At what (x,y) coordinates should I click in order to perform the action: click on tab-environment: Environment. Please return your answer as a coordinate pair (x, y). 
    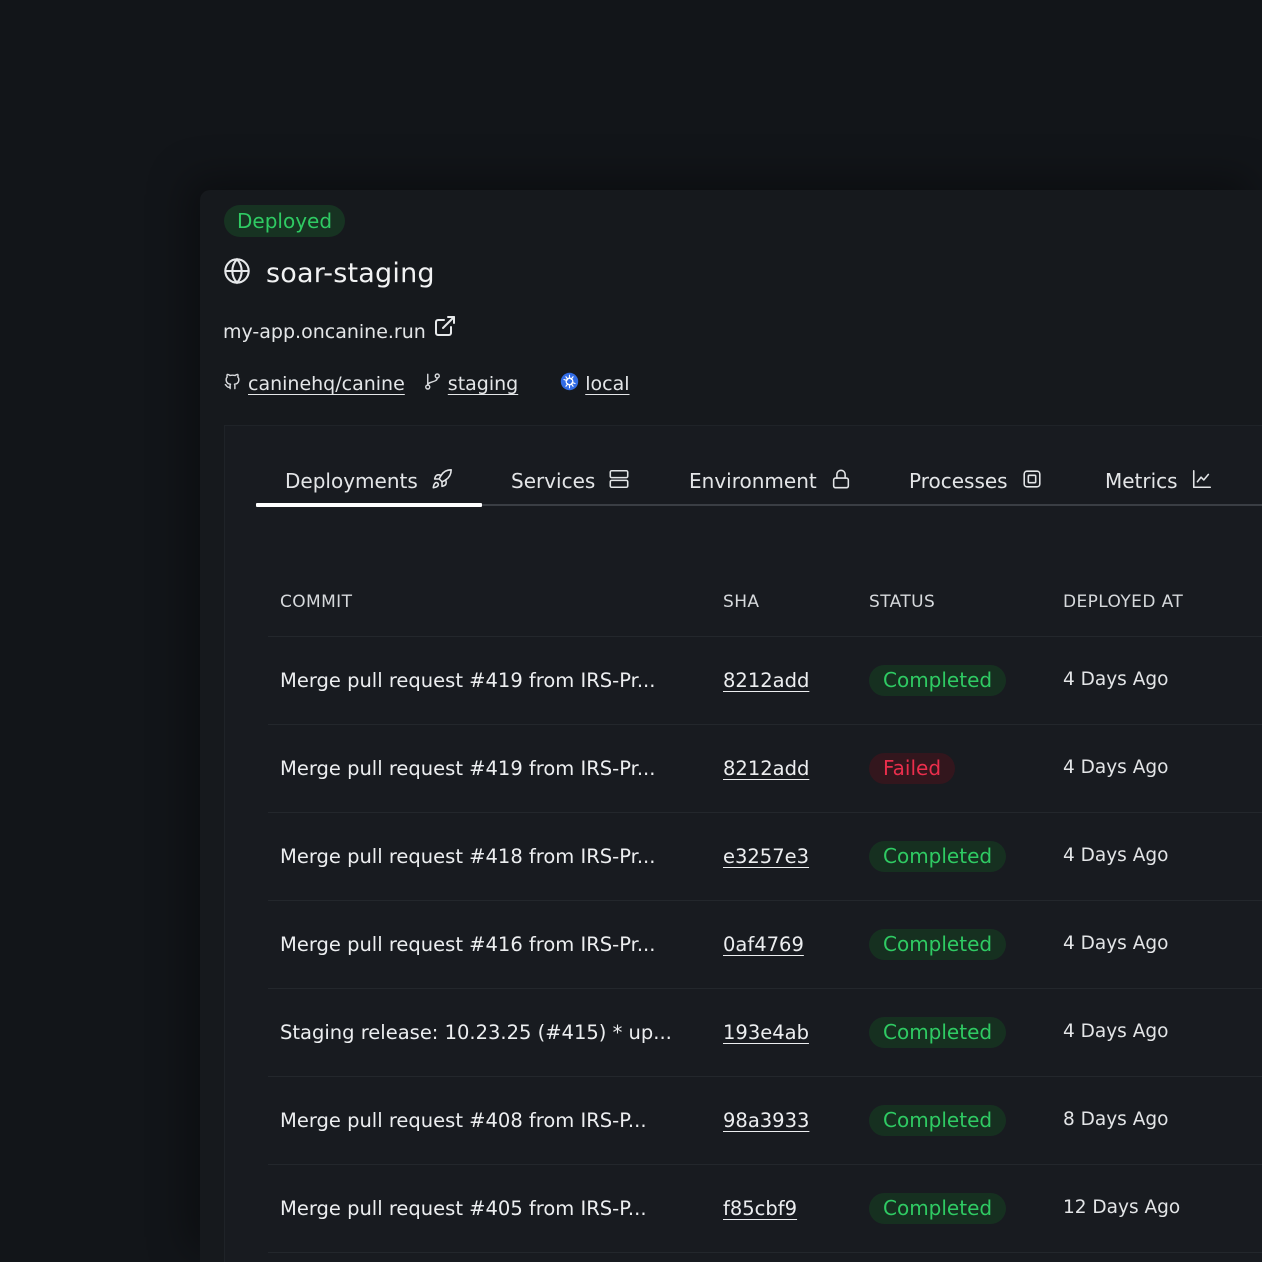
    Looking at the image, I should click on (770, 481).